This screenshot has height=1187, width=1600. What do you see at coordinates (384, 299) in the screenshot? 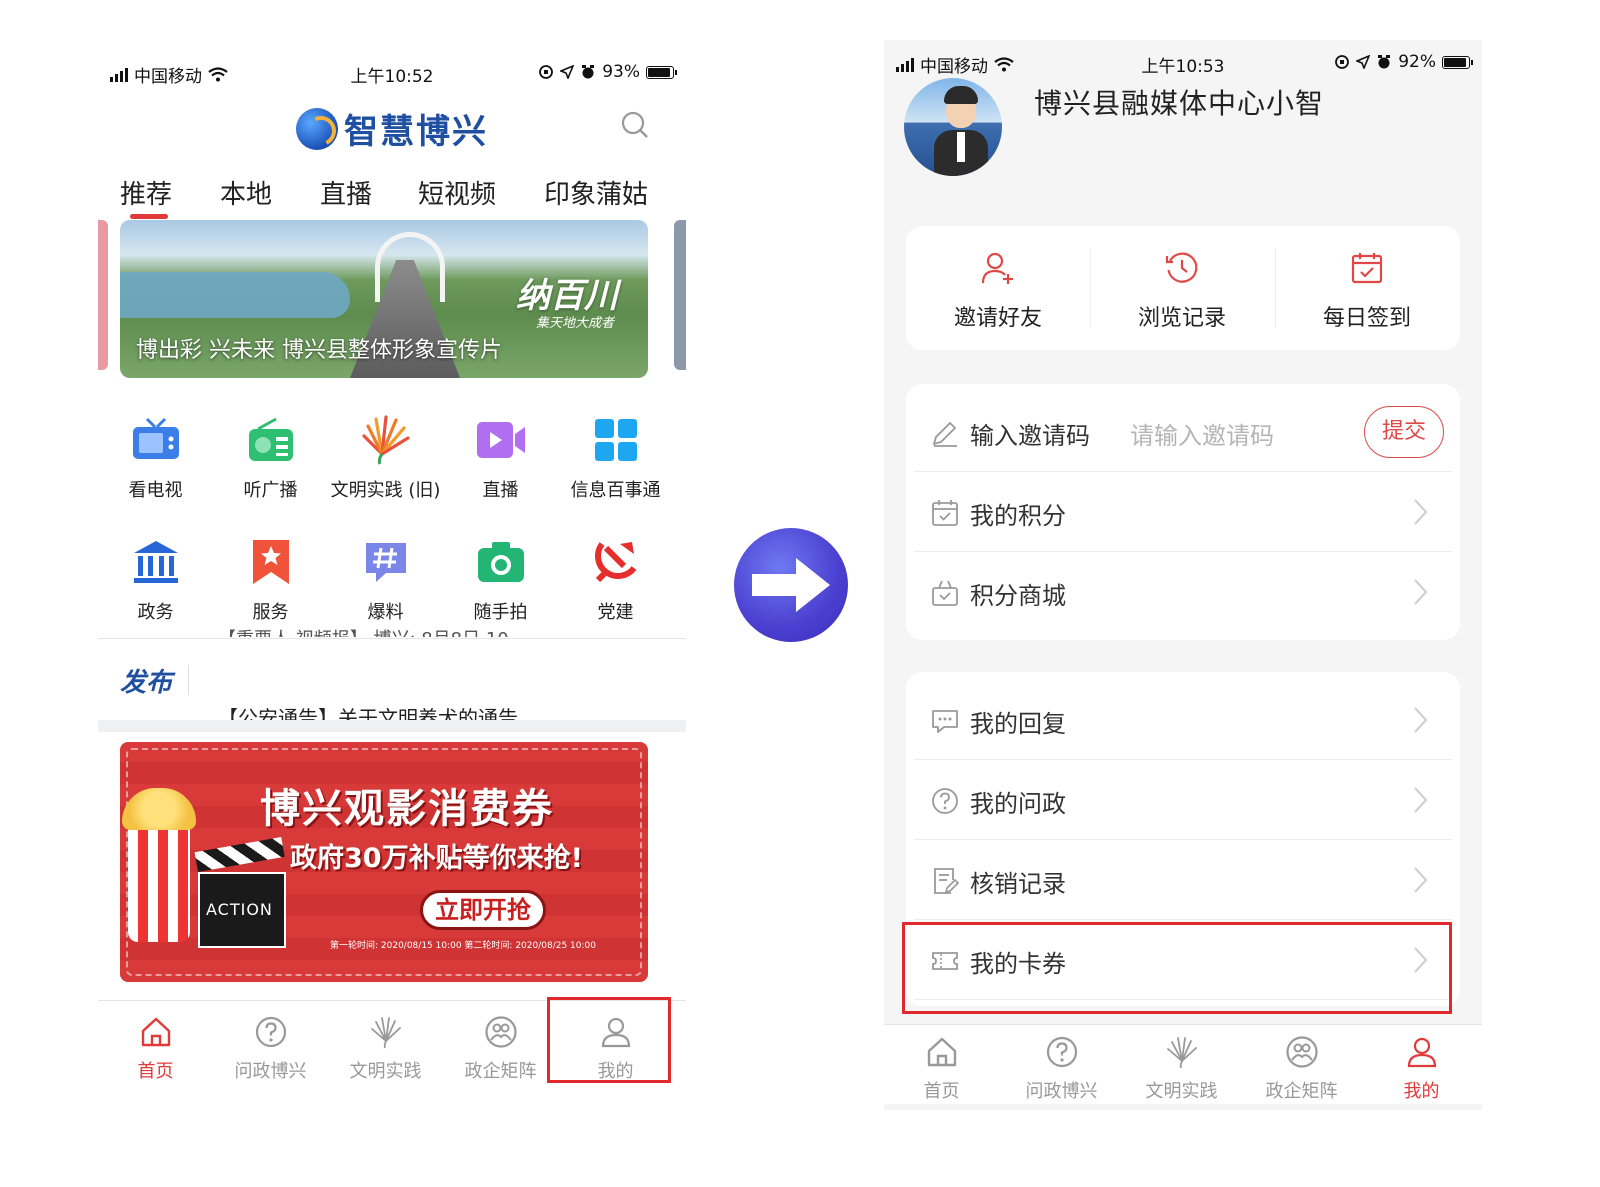
I see `featured-banner: 纳百川 集天地大成者 博出彩 兴未来 博兴县整体形象宣传片` at bounding box center [384, 299].